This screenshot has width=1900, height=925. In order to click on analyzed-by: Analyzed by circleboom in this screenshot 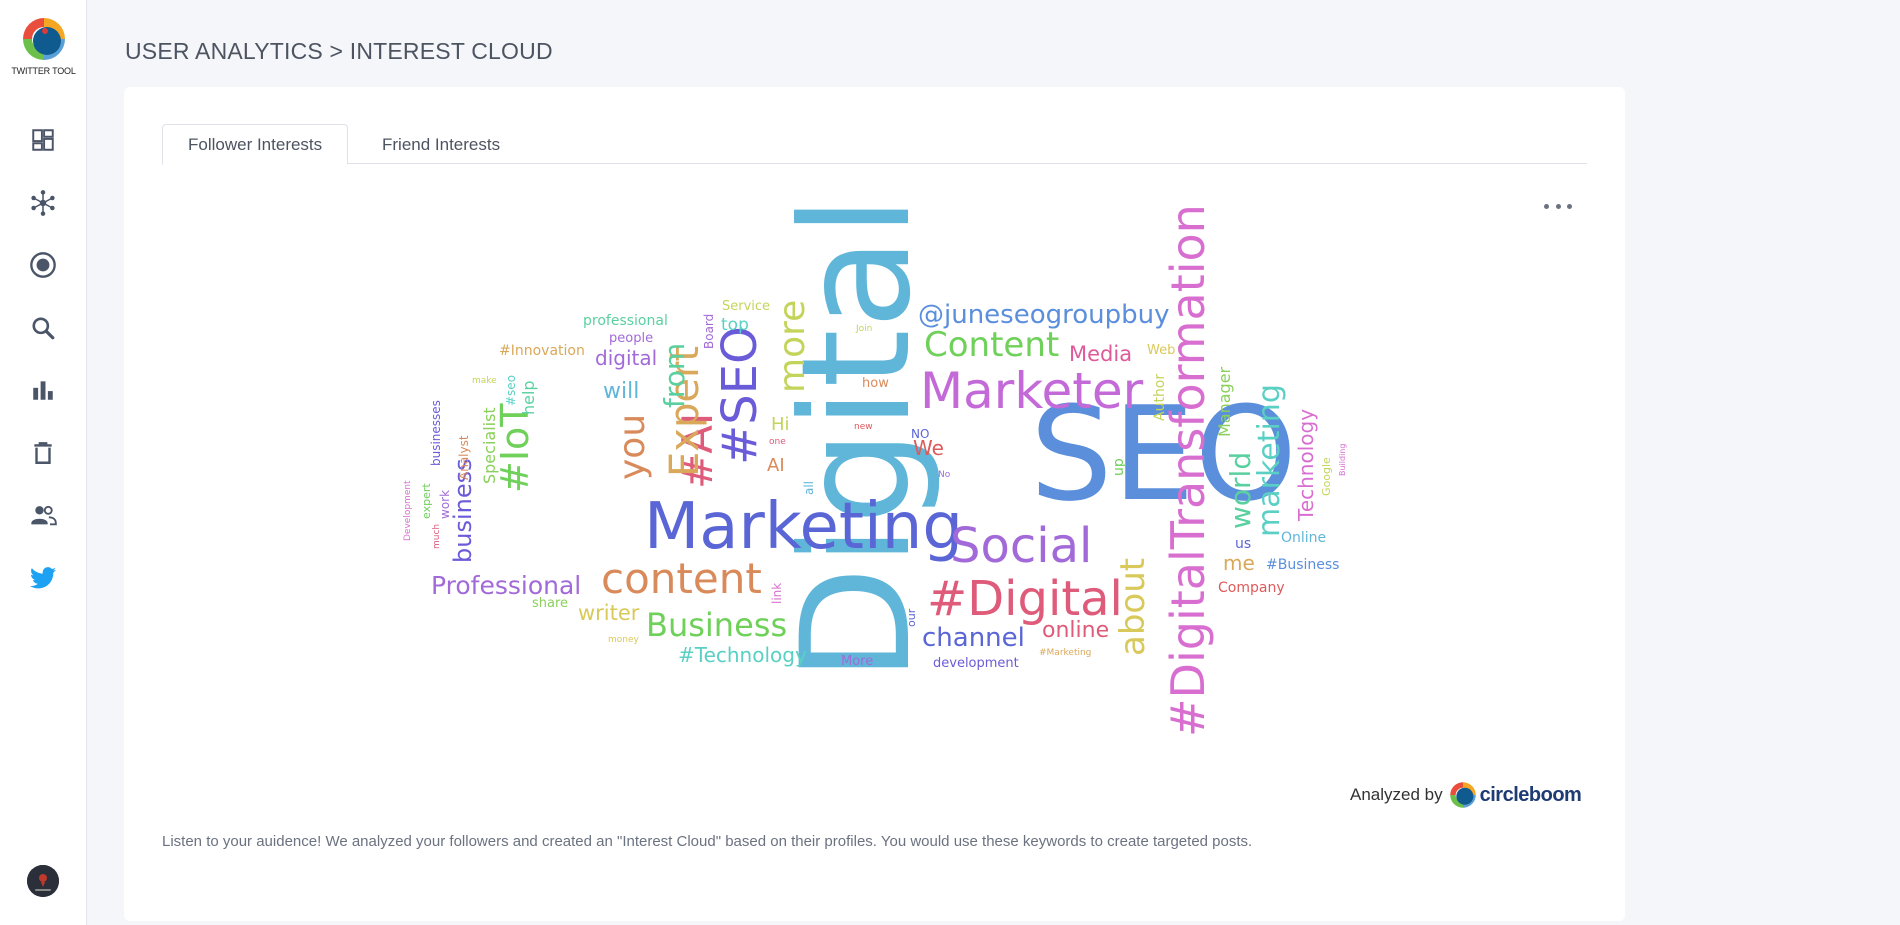, I will do `click(1466, 795)`.